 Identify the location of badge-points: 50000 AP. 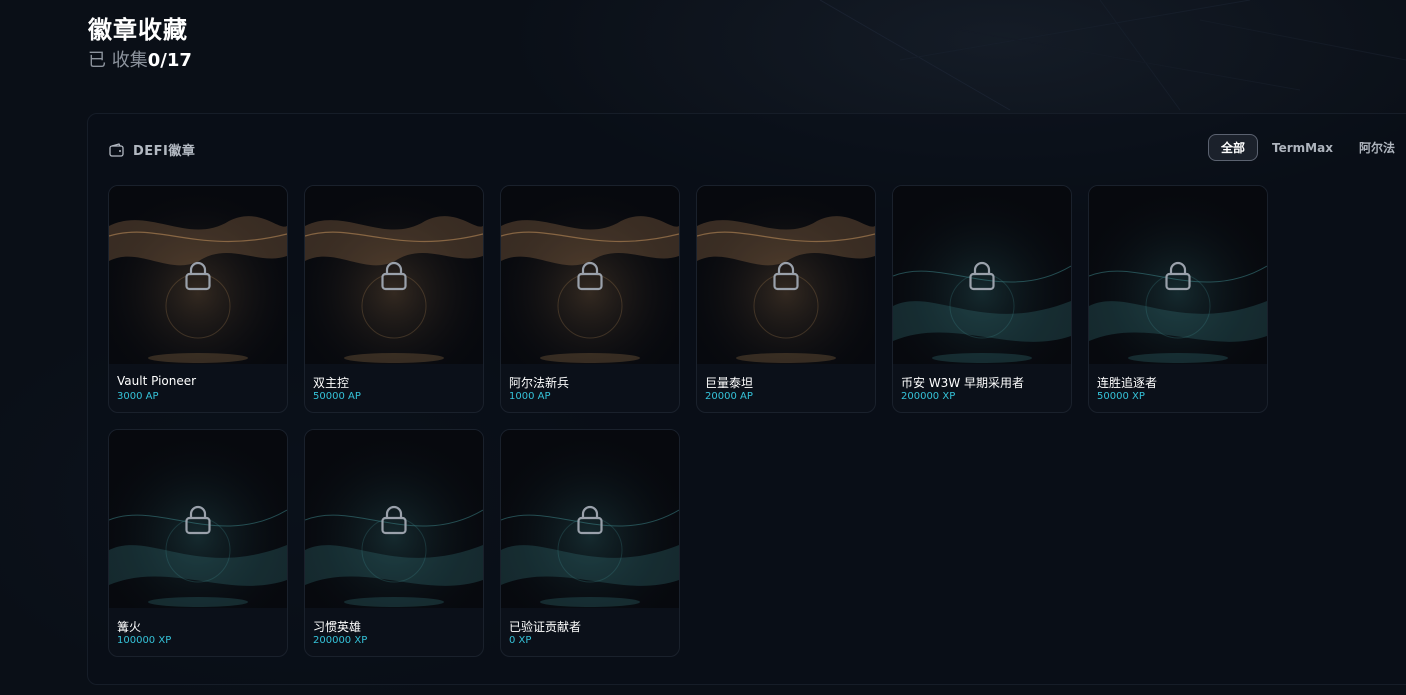
(337, 396).